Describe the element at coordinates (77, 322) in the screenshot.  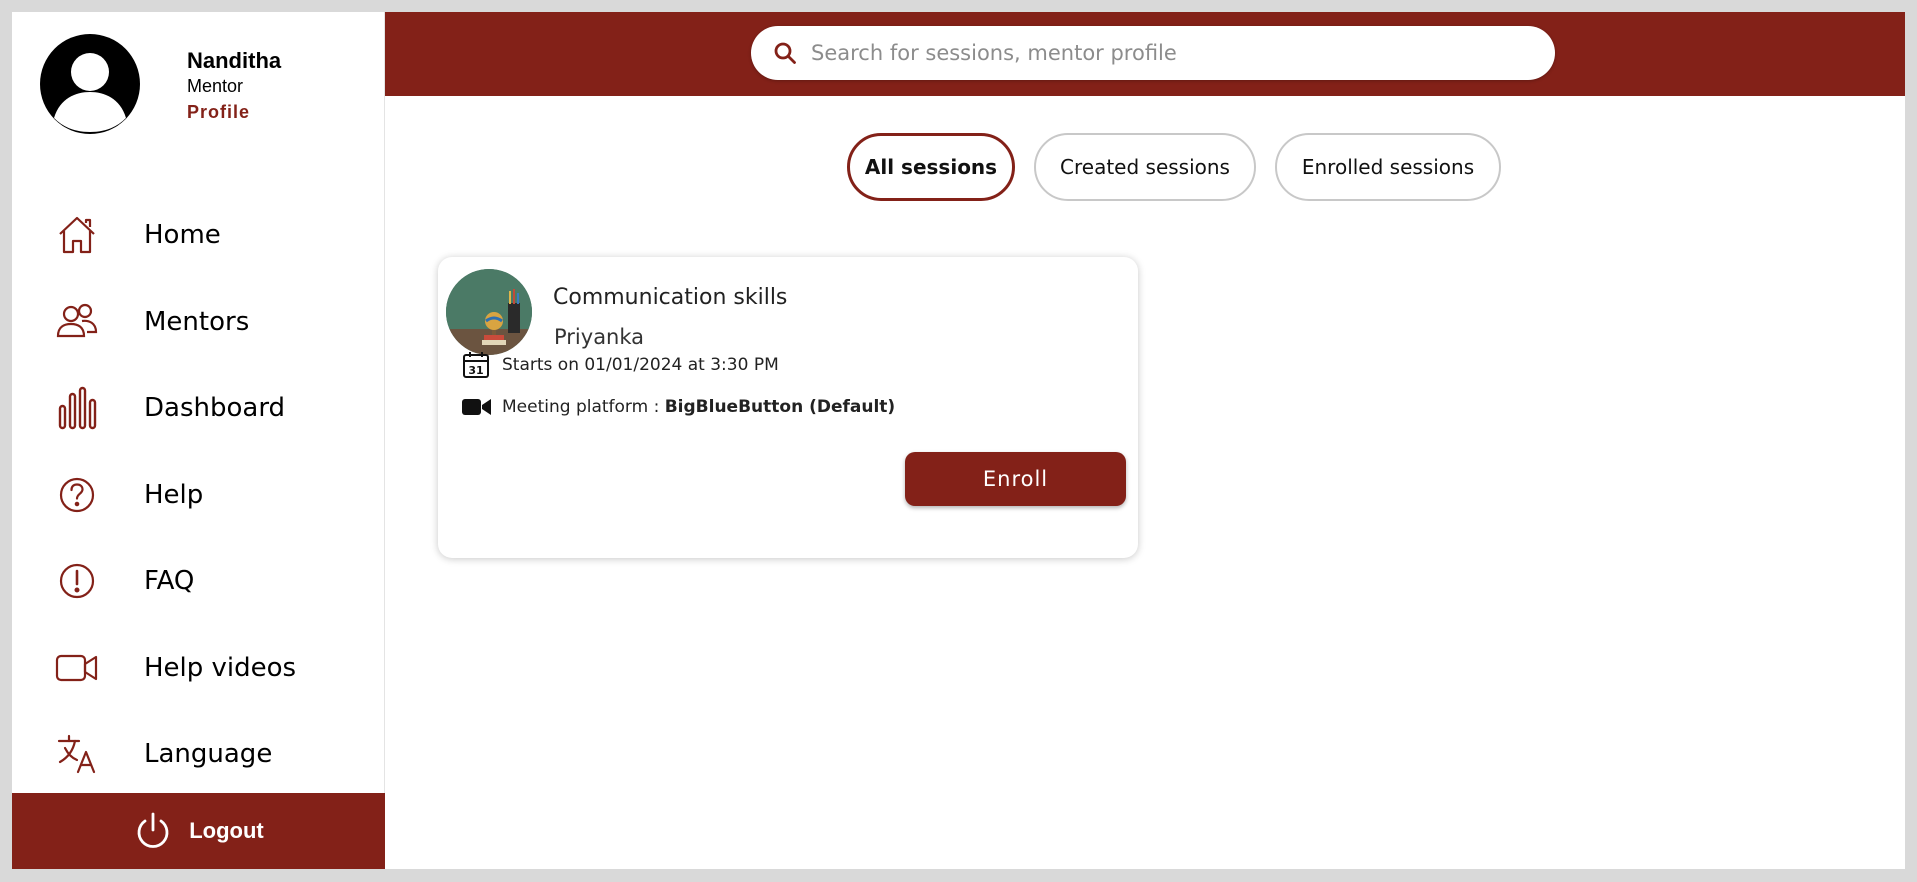
I see `users-icon` at that location.